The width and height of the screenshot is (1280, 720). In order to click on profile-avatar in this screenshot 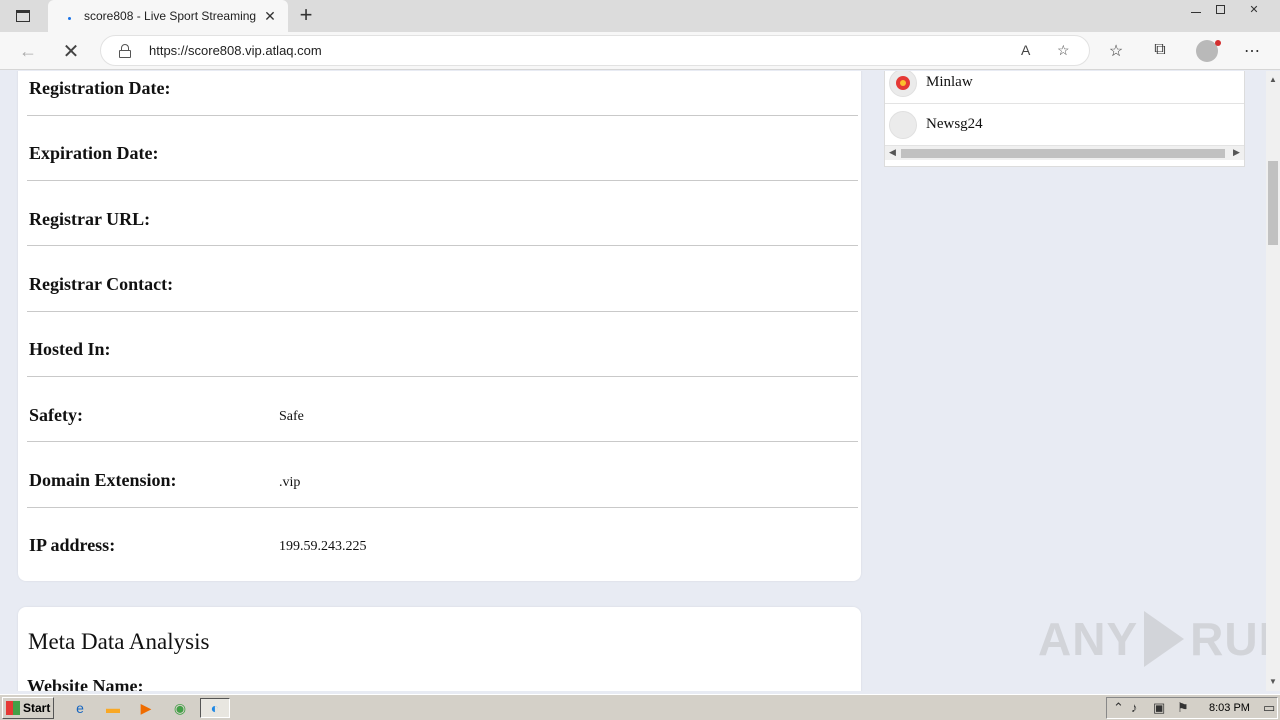, I will do `click(1208, 51)`.